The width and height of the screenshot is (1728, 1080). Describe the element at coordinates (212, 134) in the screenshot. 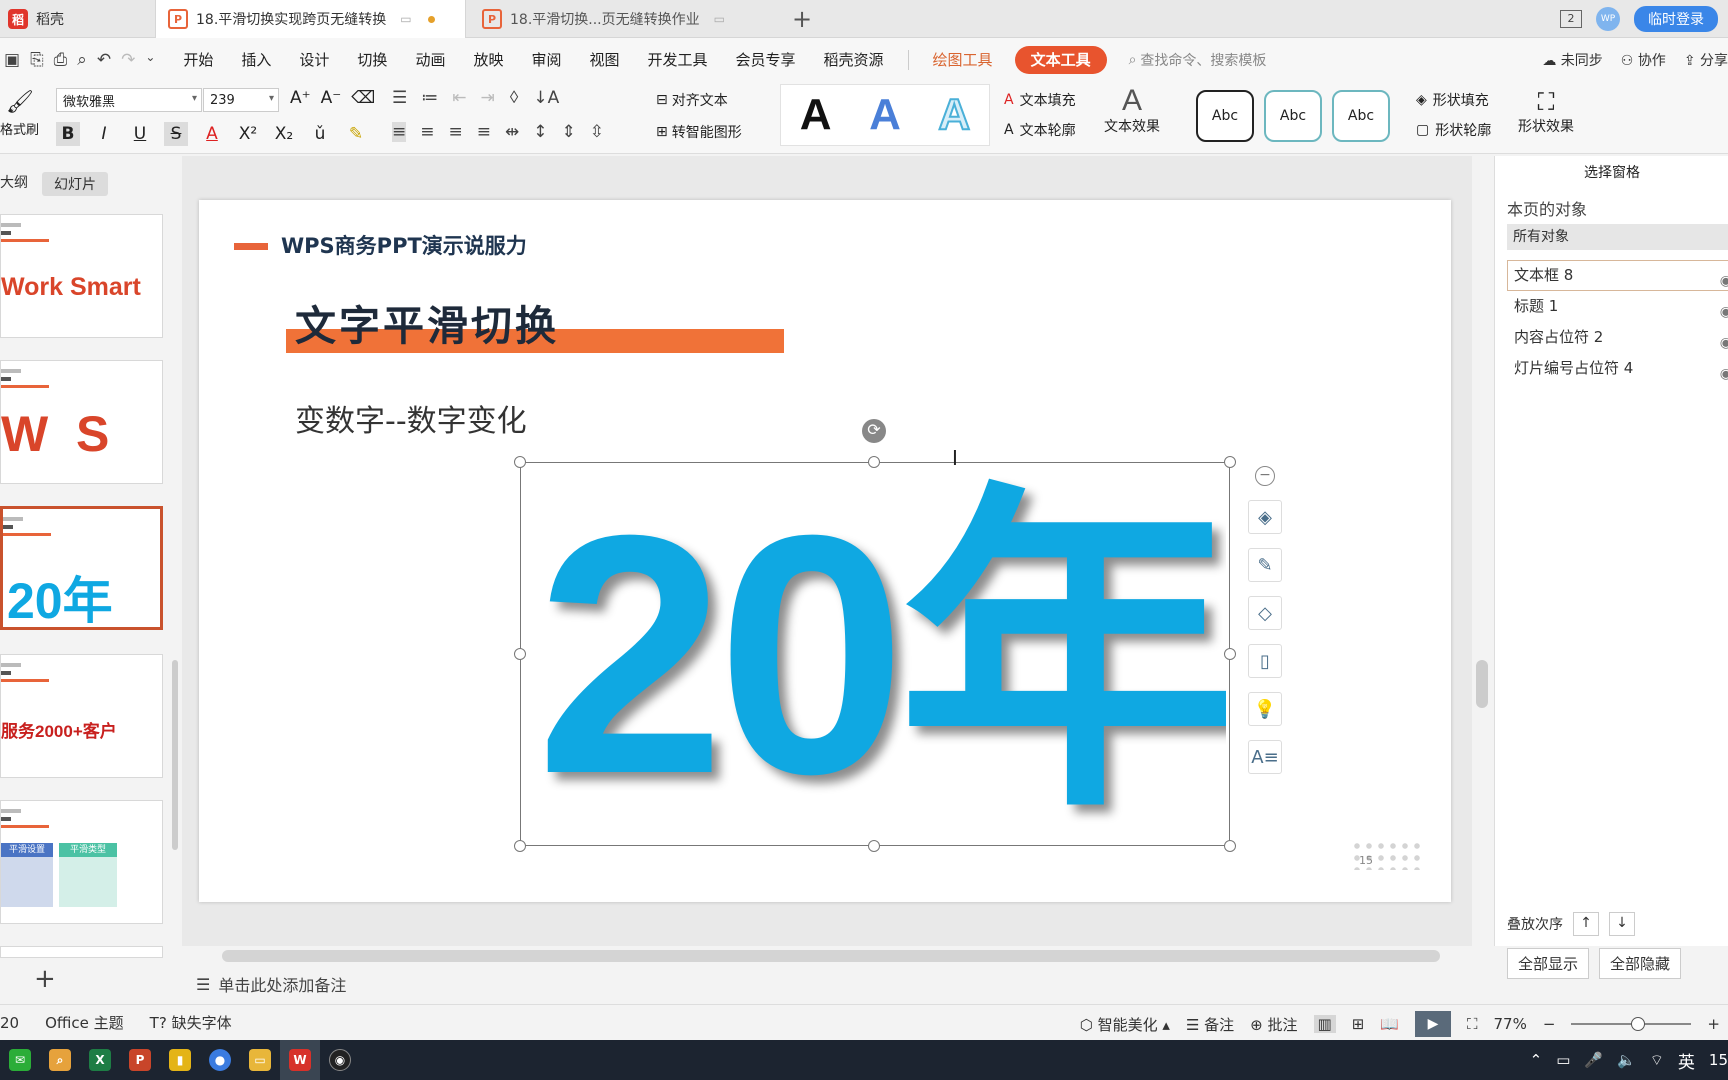

I see `font-color-icon: A` at that location.